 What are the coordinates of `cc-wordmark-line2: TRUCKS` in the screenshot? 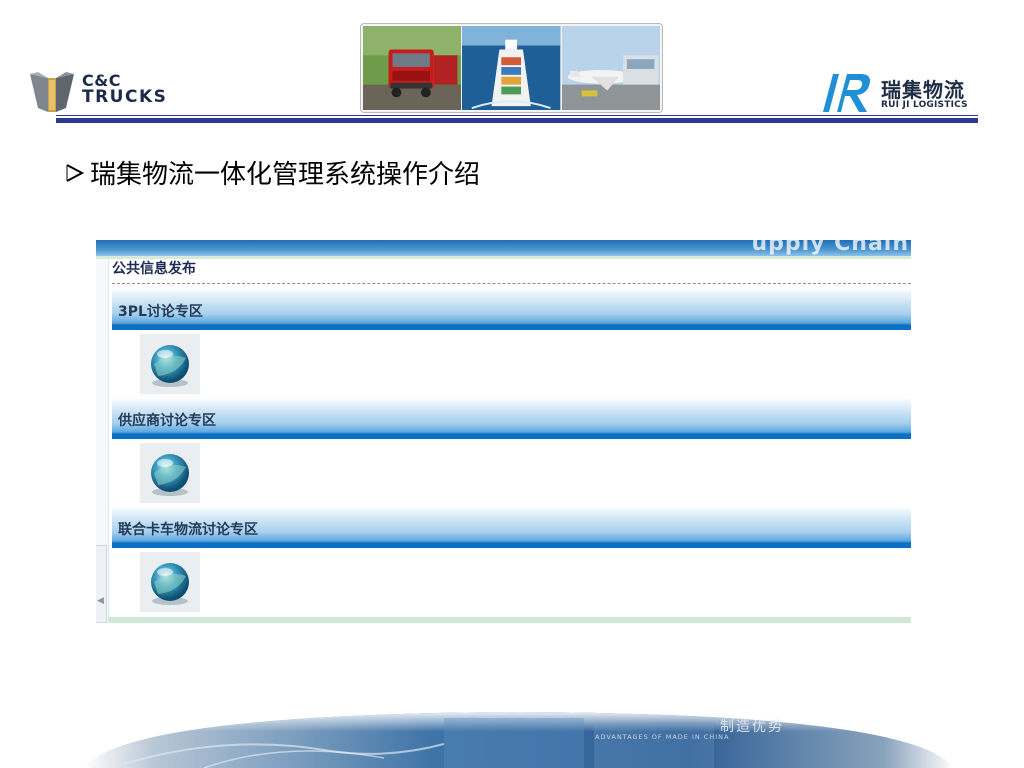 It's located at (125, 97).